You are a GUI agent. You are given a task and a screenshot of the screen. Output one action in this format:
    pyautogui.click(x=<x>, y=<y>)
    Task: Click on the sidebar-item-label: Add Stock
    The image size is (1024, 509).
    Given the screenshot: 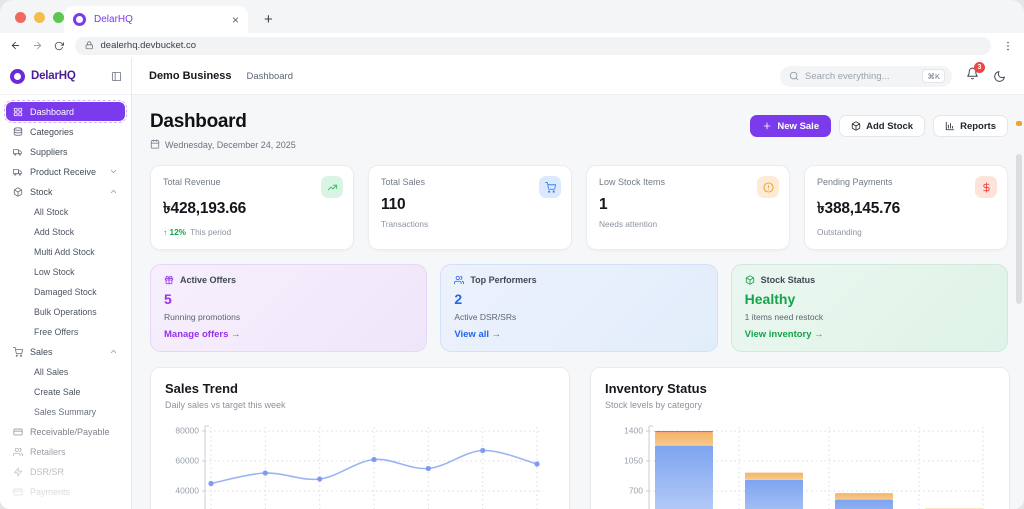 What is the action you would take?
    pyautogui.click(x=54, y=231)
    